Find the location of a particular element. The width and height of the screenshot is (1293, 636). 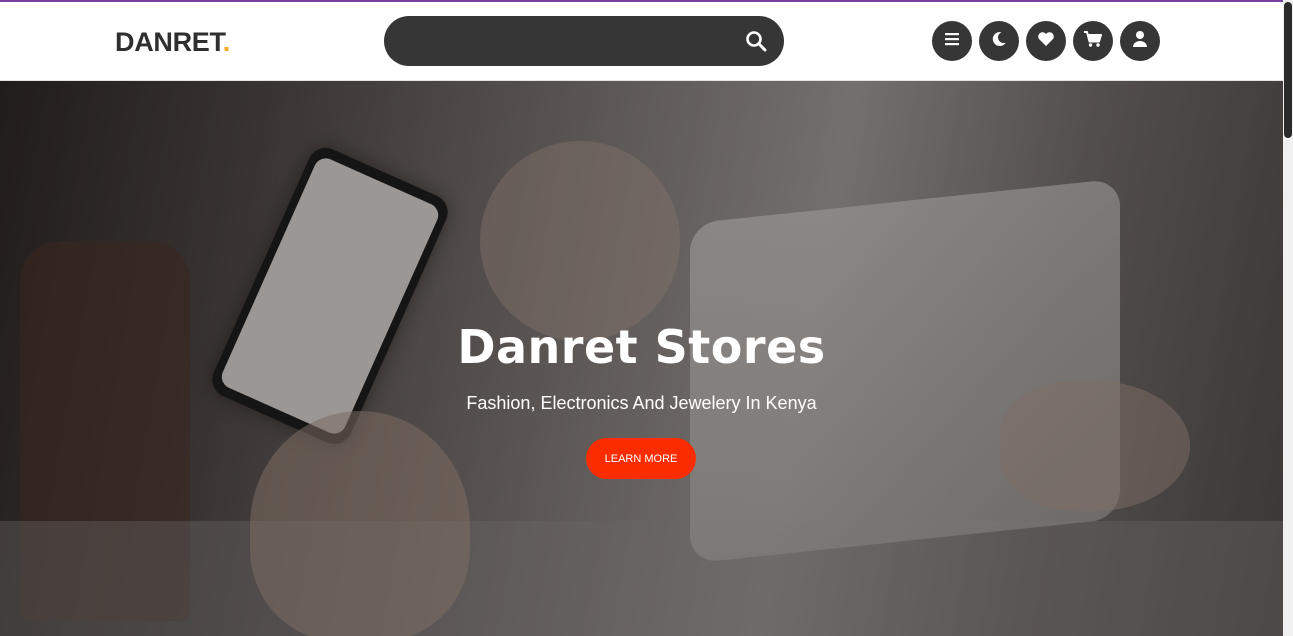

menu-icon is located at coordinates (952, 41).